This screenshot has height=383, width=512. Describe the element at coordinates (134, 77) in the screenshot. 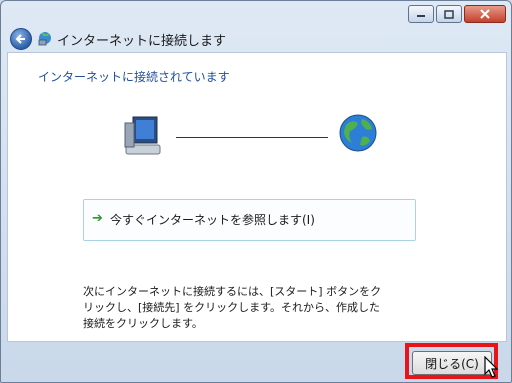

I see `status-heading: インターネットに接続されています` at that location.